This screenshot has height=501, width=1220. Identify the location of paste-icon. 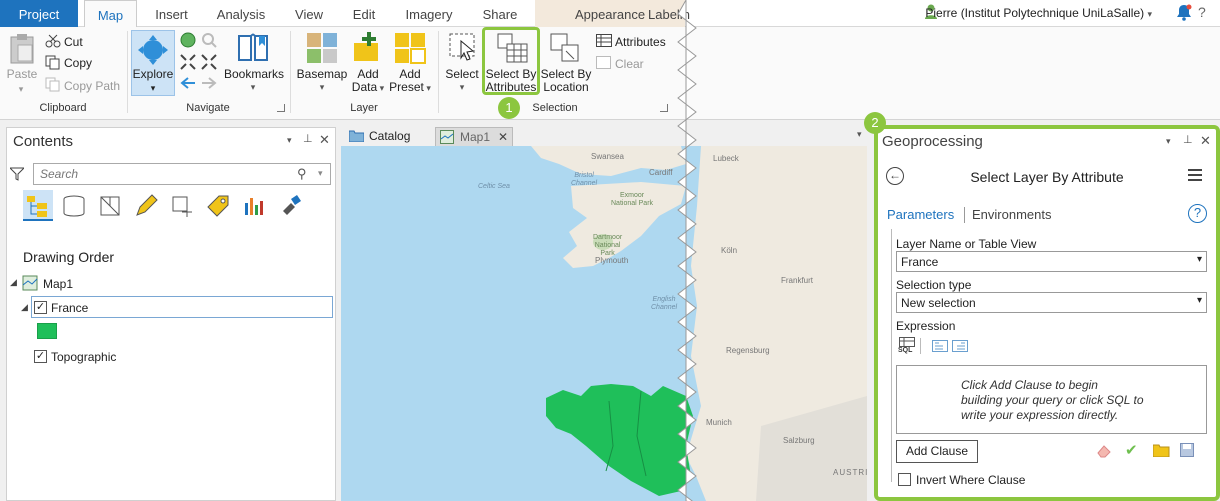
(22, 49).